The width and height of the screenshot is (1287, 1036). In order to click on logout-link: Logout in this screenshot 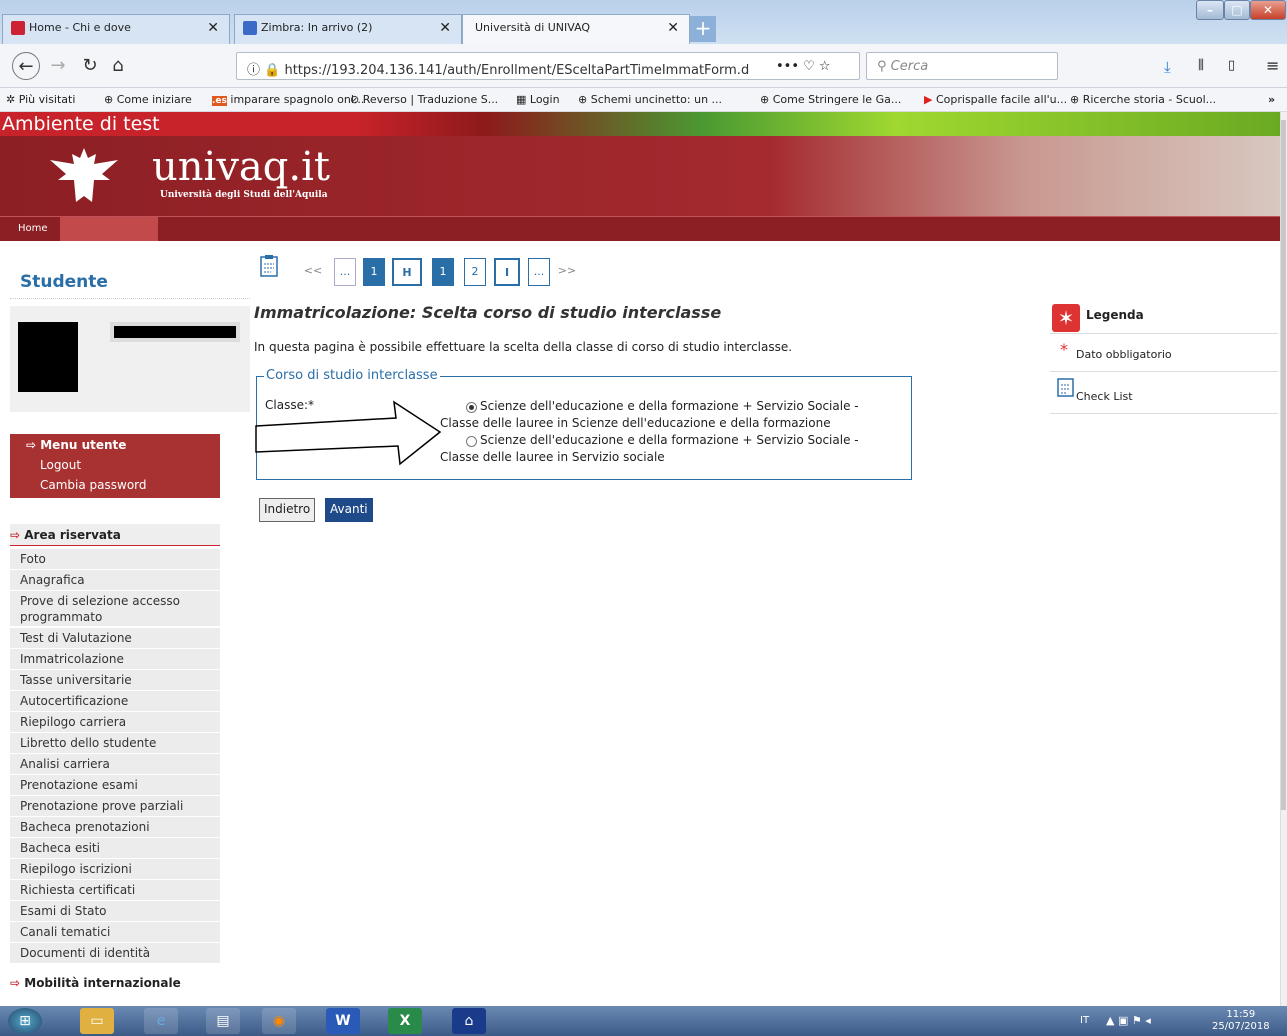, I will do `click(60, 465)`.